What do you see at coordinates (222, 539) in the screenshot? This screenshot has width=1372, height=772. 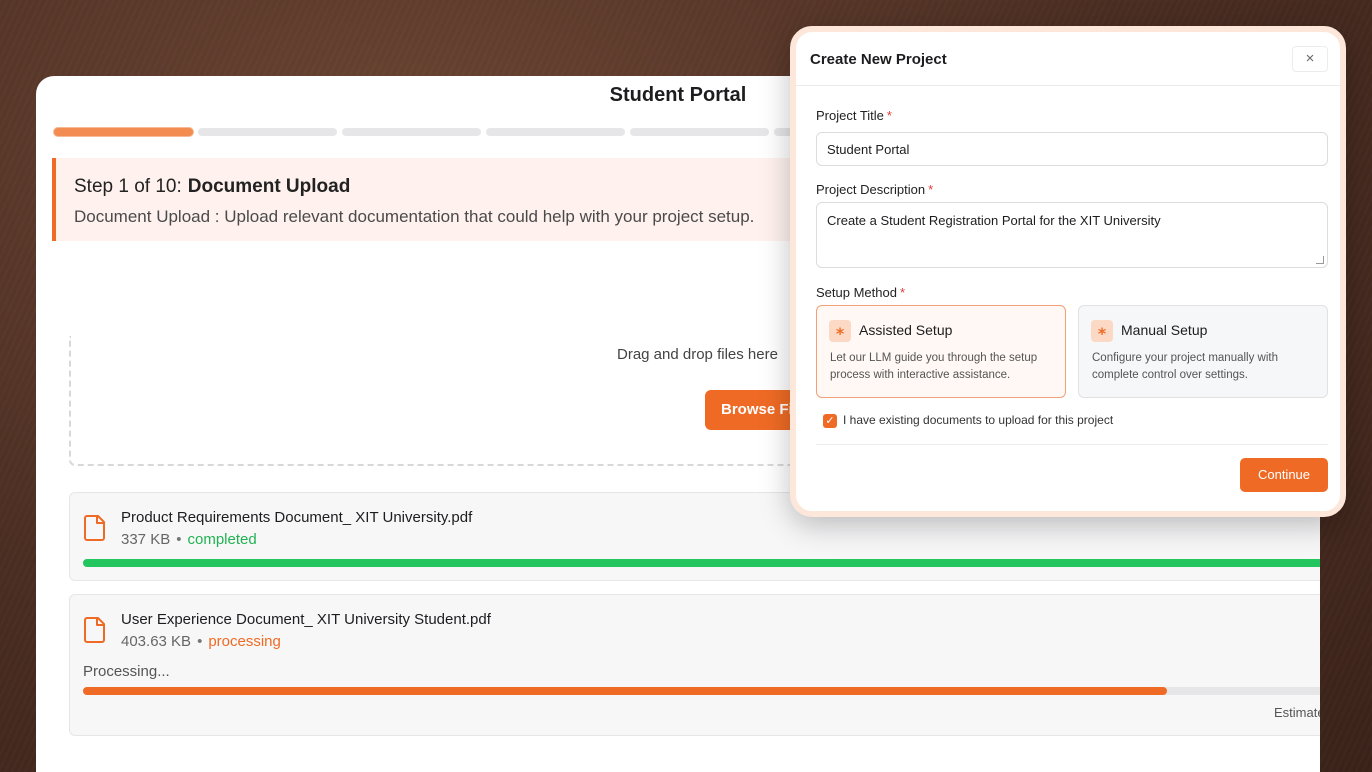 I see `file-status: completed` at bounding box center [222, 539].